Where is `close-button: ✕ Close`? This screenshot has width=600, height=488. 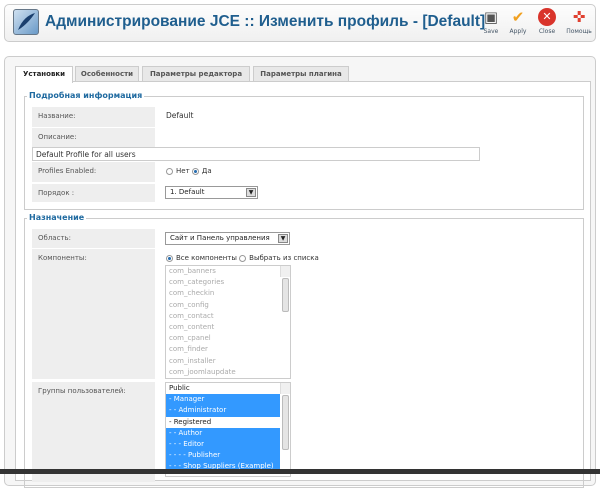
close-button: ✕ Close is located at coordinates (547, 21).